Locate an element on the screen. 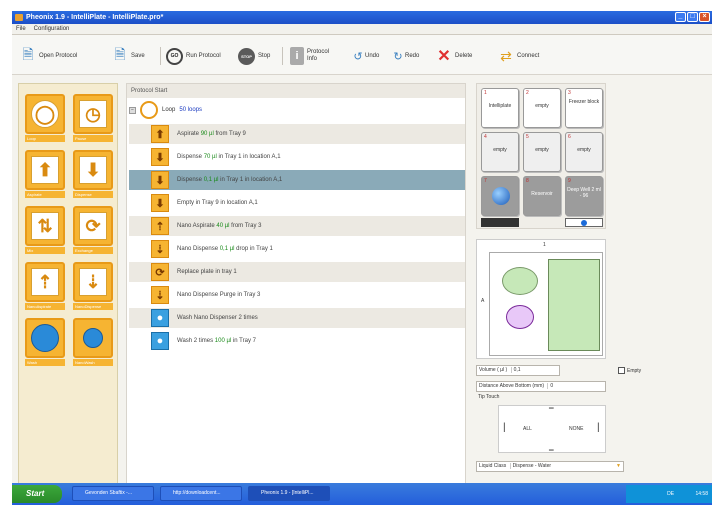 This screenshot has height=505, width=714. deck-slot-6: 6 empty is located at coordinates (584, 152).